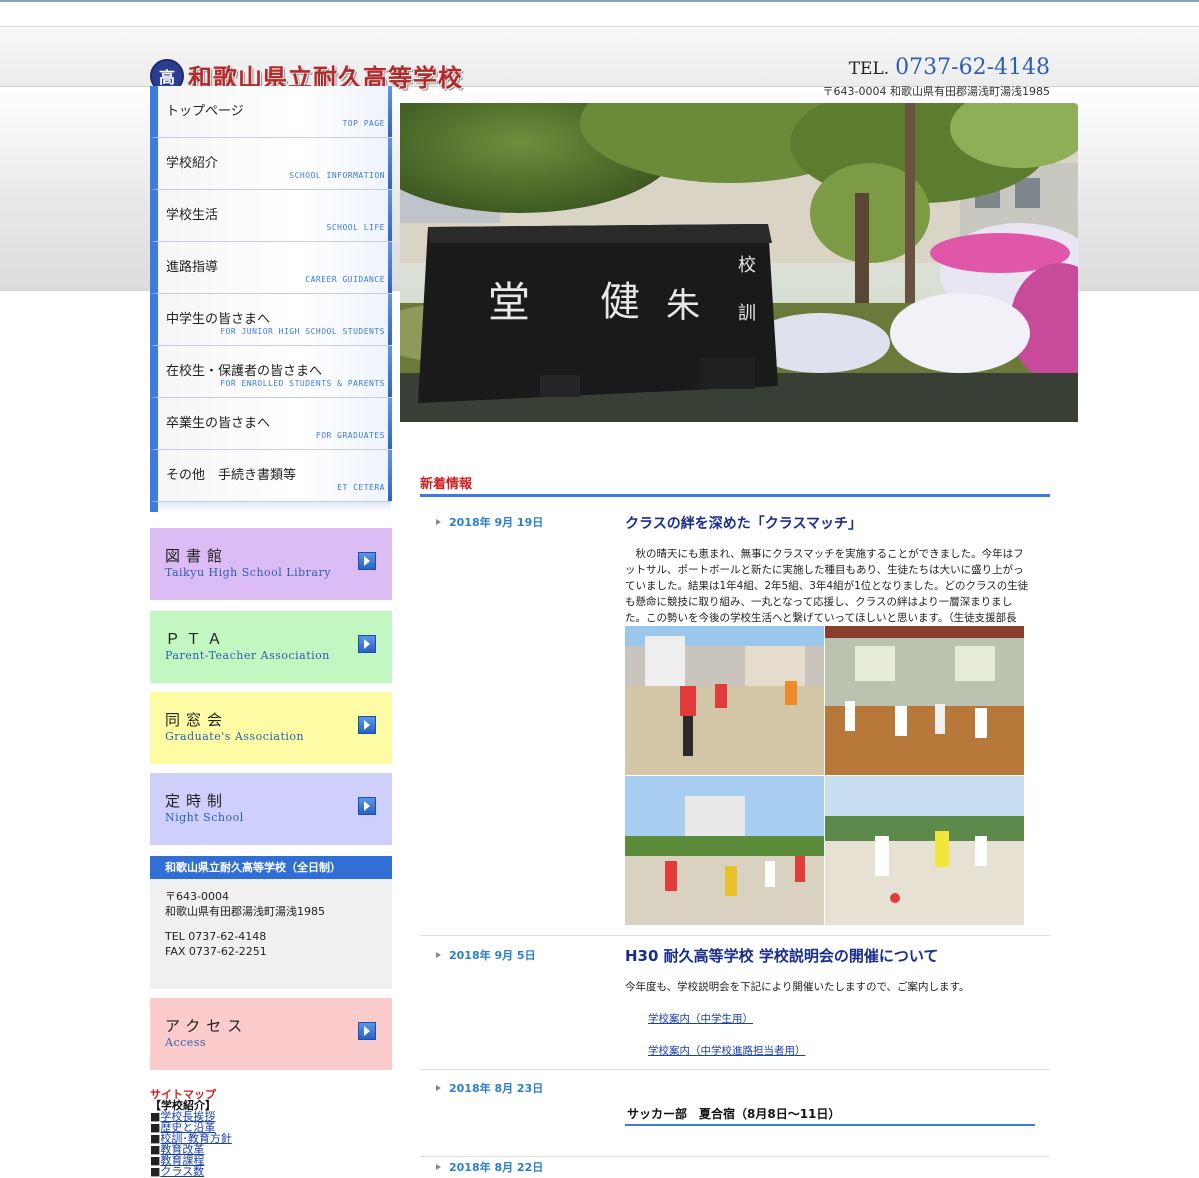 Image resolution: width=1199 pixels, height=1178 pixels. Describe the element at coordinates (186, 1042) in the screenshot. I see `banner-subtitle: Access` at that location.